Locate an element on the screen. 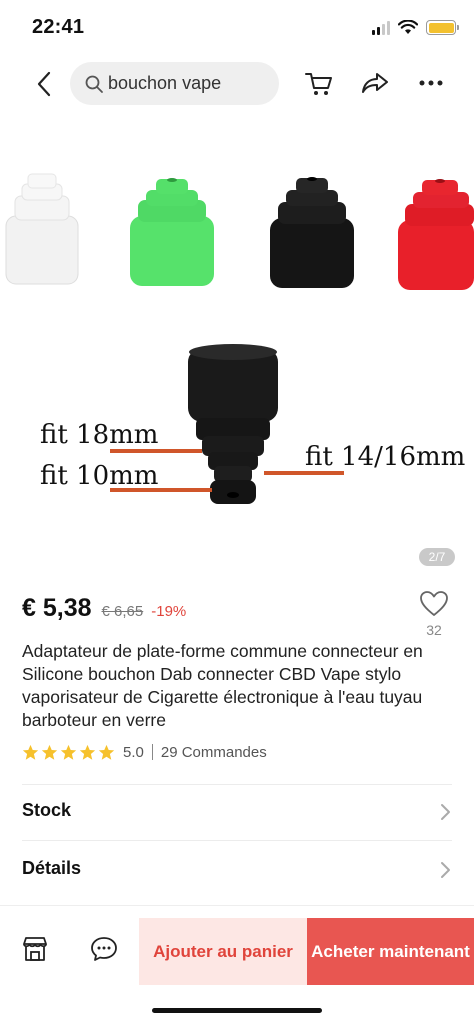  cart-icon is located at coordinates (318, 84).